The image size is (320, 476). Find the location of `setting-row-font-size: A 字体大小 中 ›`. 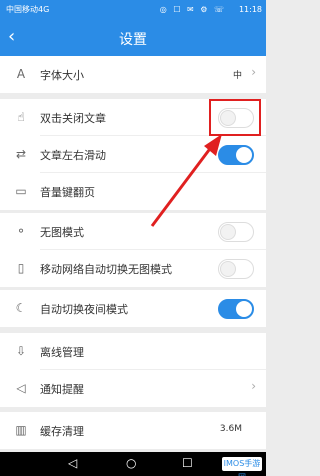

setting-row-font-size: A 字体大小 中 › is located at coordinates (133, 74).